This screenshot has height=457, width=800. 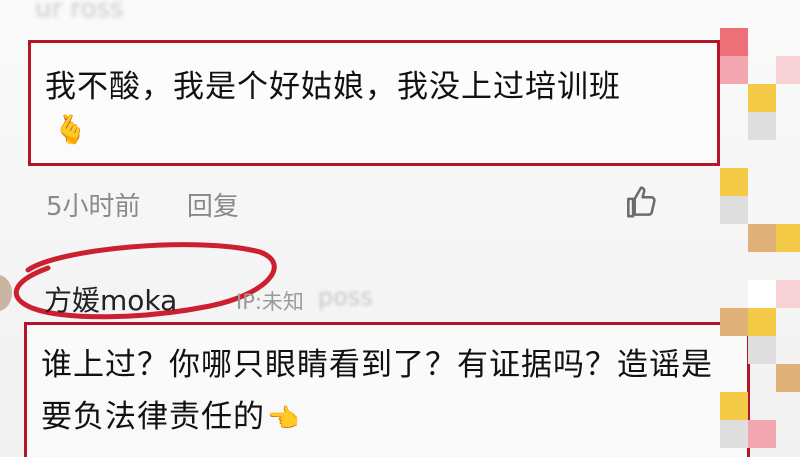 What do you see at coordinates (93, 207) in the screenshot?
I see `comment-1-time: 5小时前` at bounding box center [93, 207].